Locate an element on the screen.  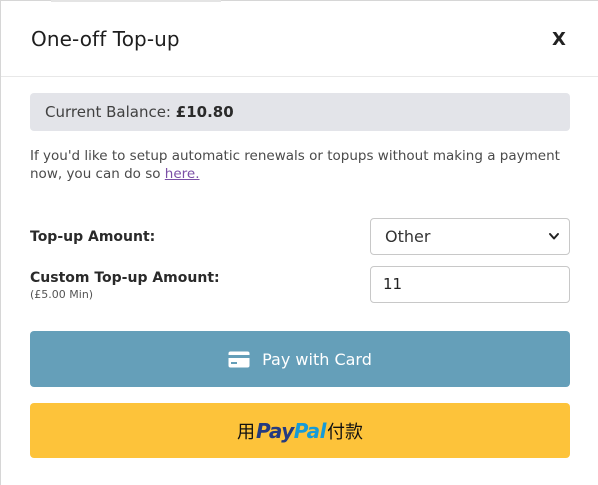
topup-amount-label: Top-up Amount: is located at coordinates (93, 237).